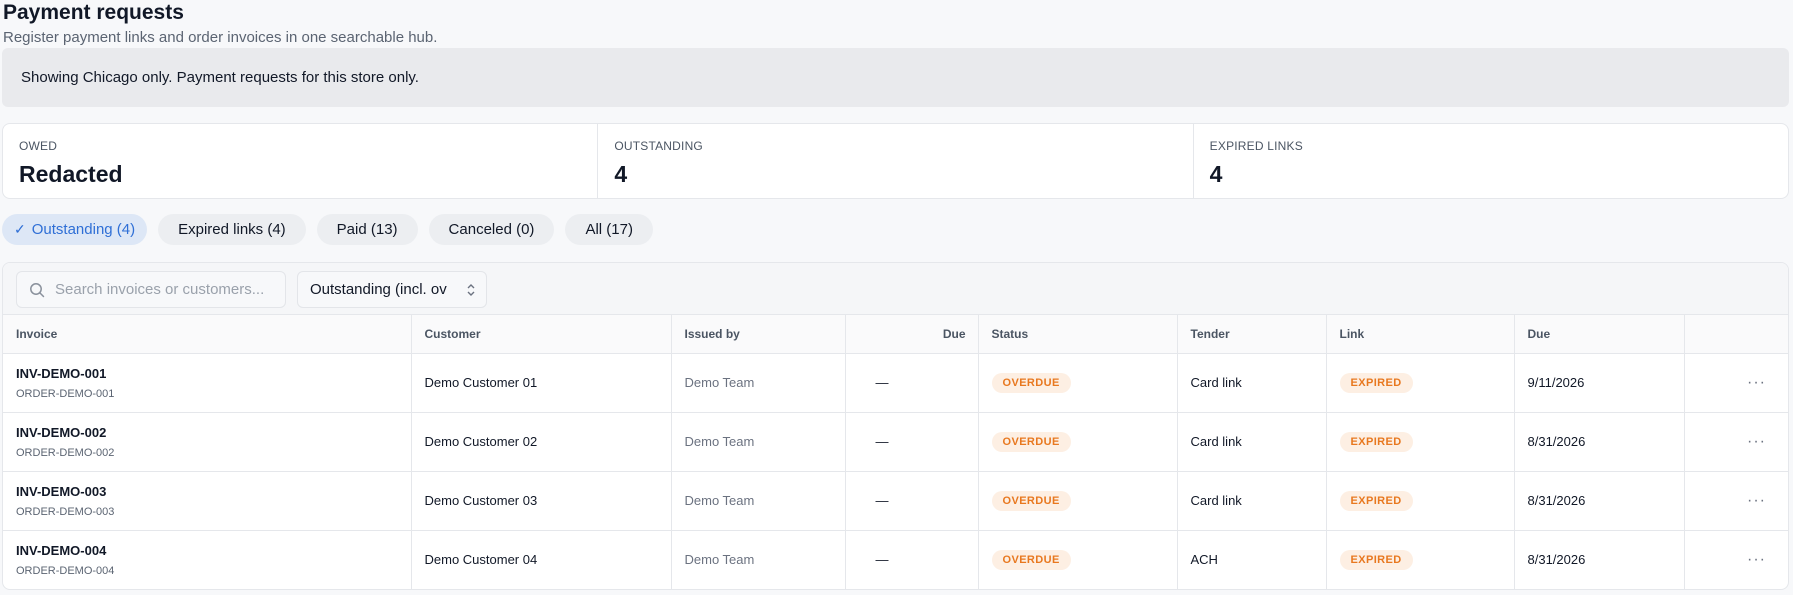  Describe the element at coordinates (541, 442) in the screenshot. I see `customer-cell: Demo Customer 02` at that location.